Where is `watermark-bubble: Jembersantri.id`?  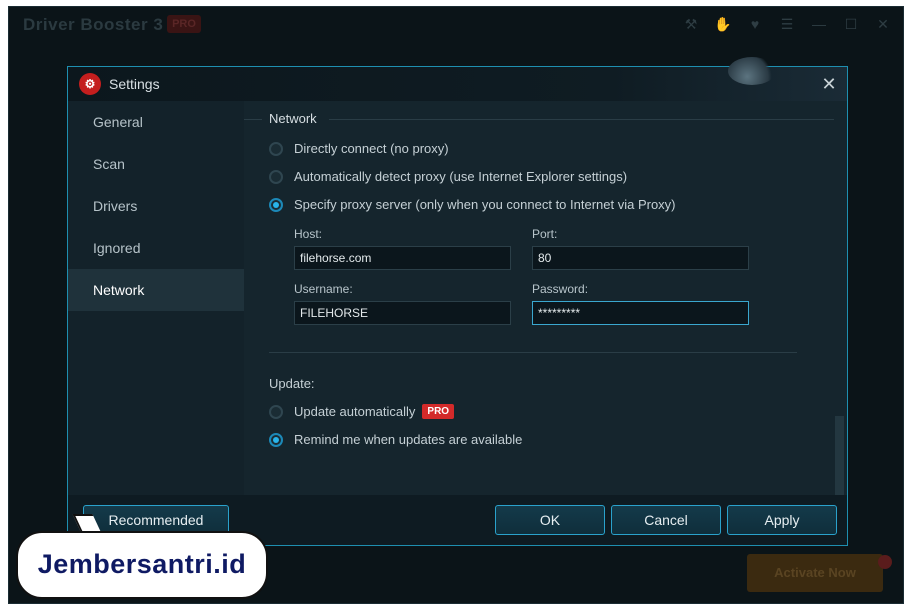
watermark-bubble: Jembersantri.id is located at coordinates (142, 565).